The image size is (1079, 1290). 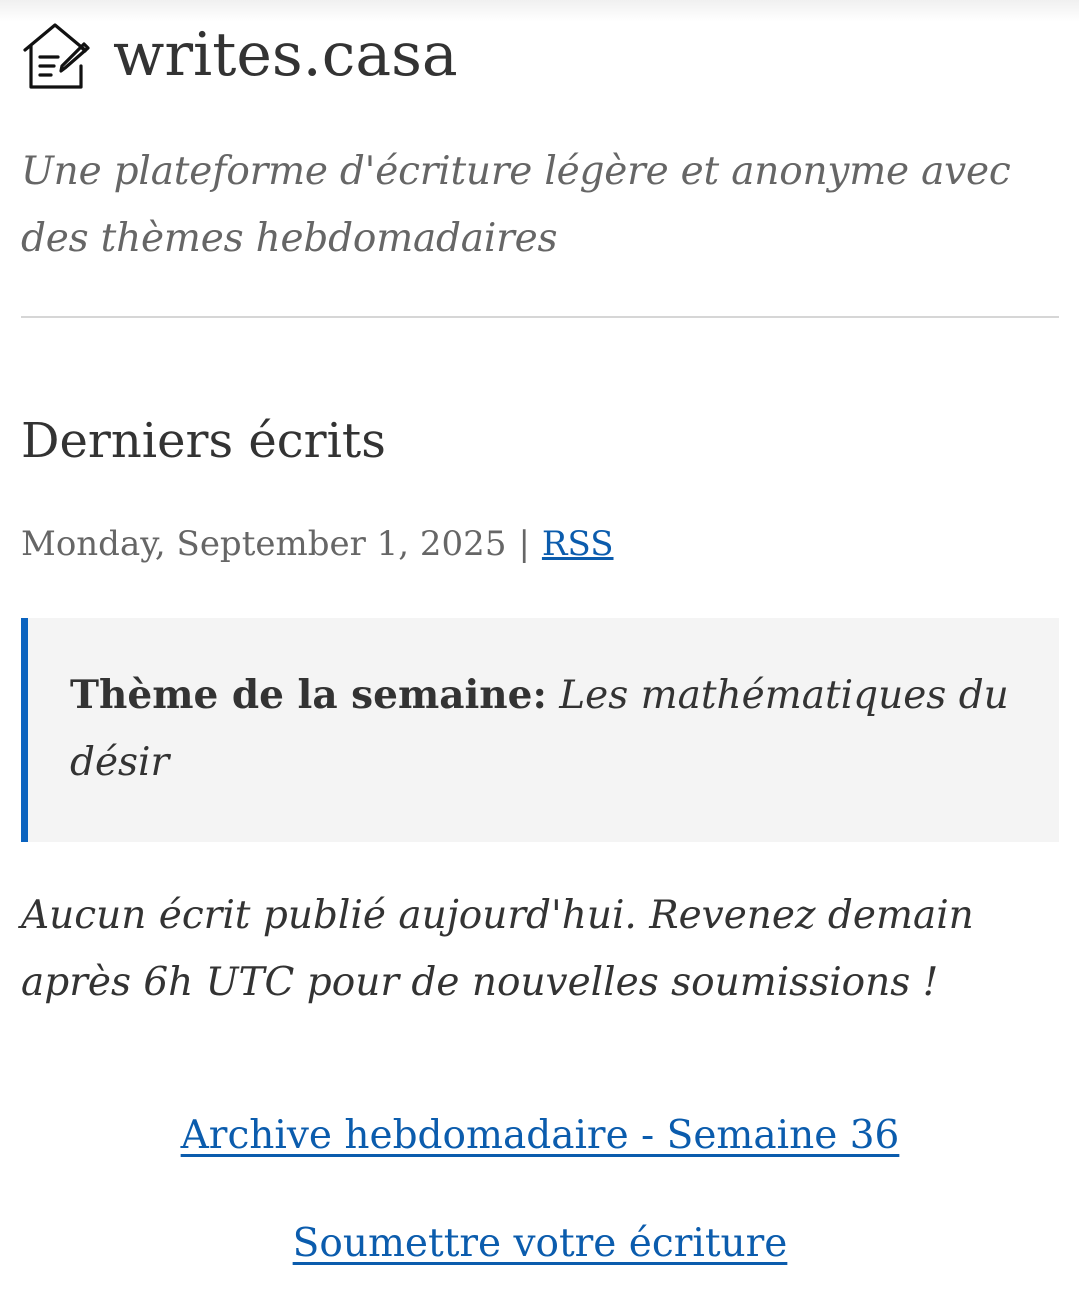 What do you see at coordinates (203, 441) in the screenshot?
I see `section-title: Derniers écrits` at bounding box center [203, 441].